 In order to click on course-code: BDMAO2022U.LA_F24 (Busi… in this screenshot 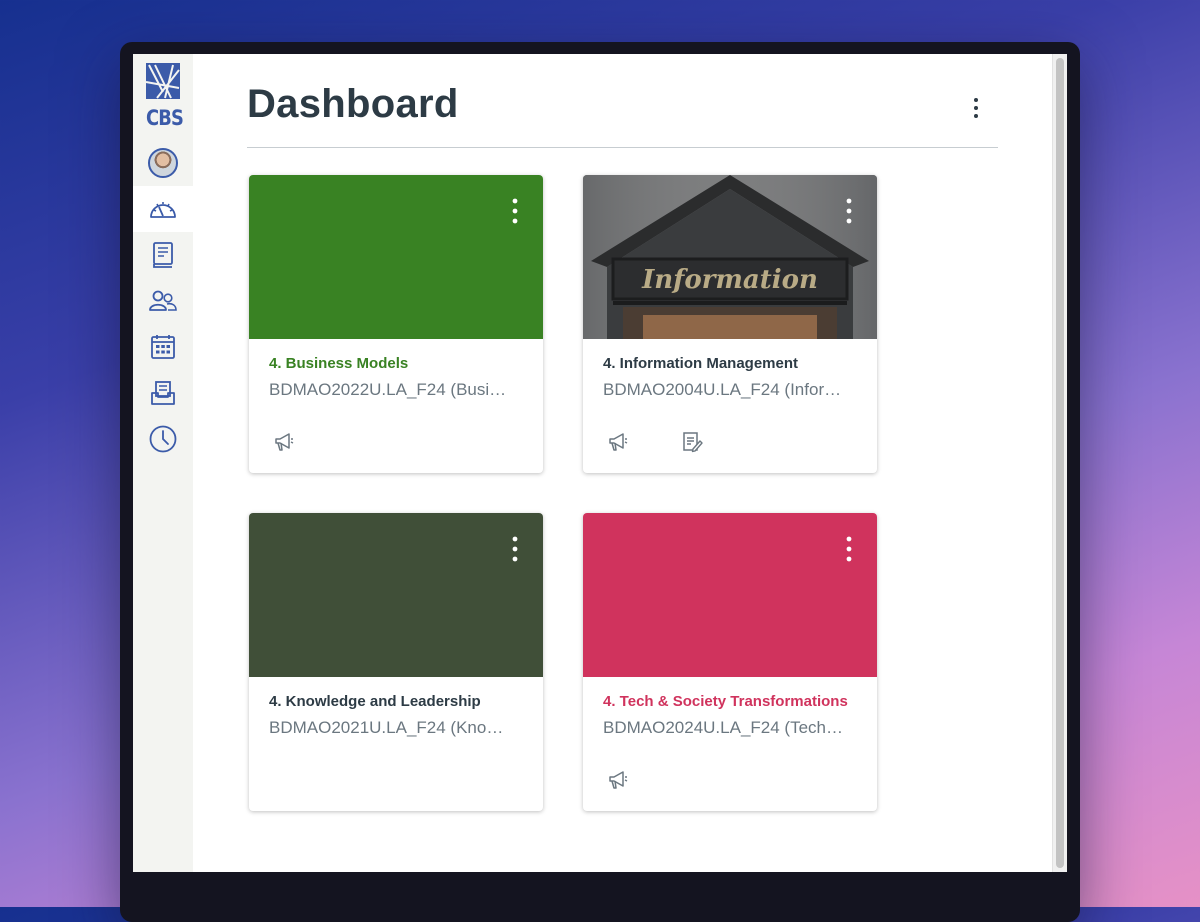, I will do `click(388, 389)`.